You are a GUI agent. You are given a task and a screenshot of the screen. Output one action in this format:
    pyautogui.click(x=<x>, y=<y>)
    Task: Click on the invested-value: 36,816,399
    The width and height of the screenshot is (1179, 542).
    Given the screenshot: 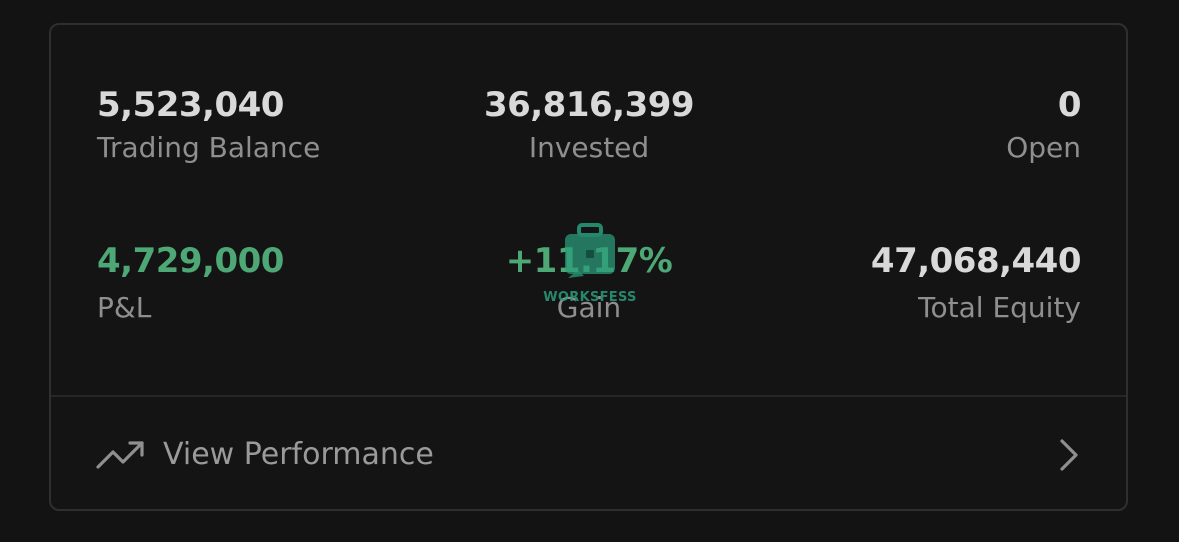 What is the action you would take?
    pyautogui.click(x=589, y=105)
    